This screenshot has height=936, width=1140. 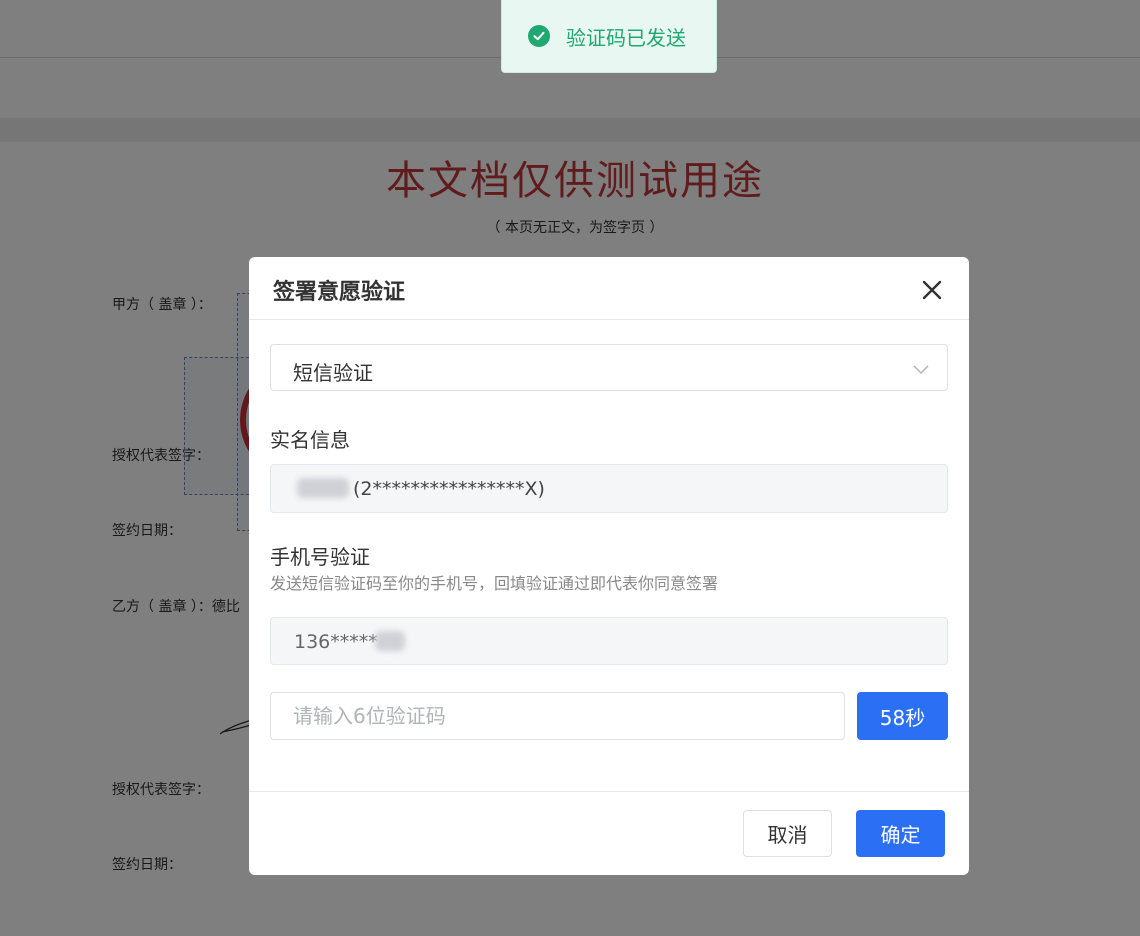 What do you see at coordinates (320, 557) in the screenshot?
I see `phone-verify-label: 手机号验证` at bounding box center [320, 557].